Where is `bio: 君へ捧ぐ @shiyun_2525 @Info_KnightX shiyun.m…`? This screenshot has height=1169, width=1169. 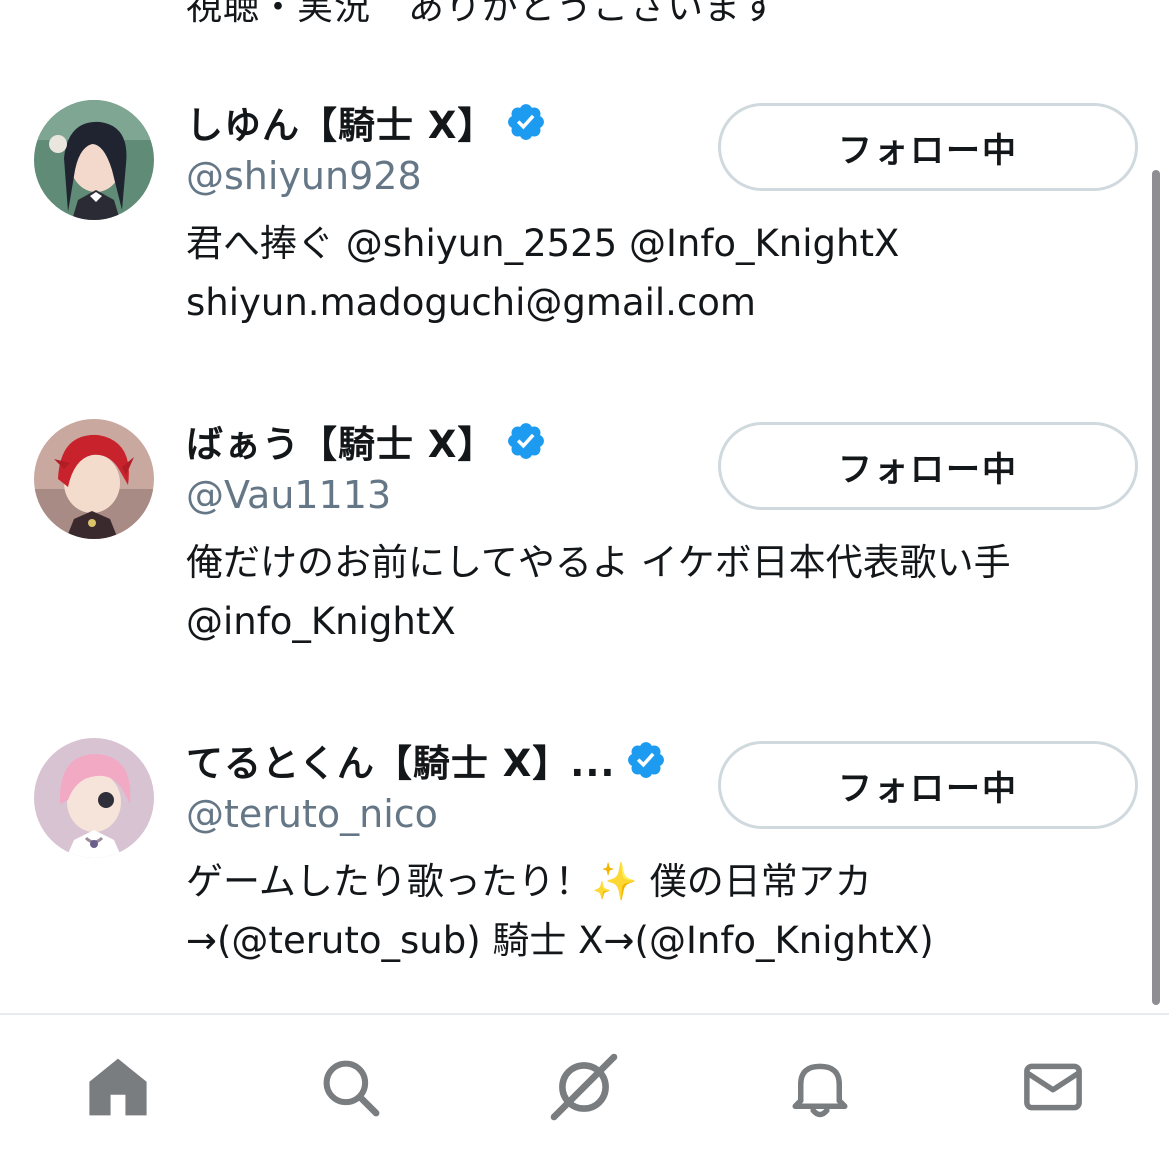 bio: 君へ捧ぐ @shiyun_2525 @Info_KnightX shiyun.m… is located at coordinates (543, 273).